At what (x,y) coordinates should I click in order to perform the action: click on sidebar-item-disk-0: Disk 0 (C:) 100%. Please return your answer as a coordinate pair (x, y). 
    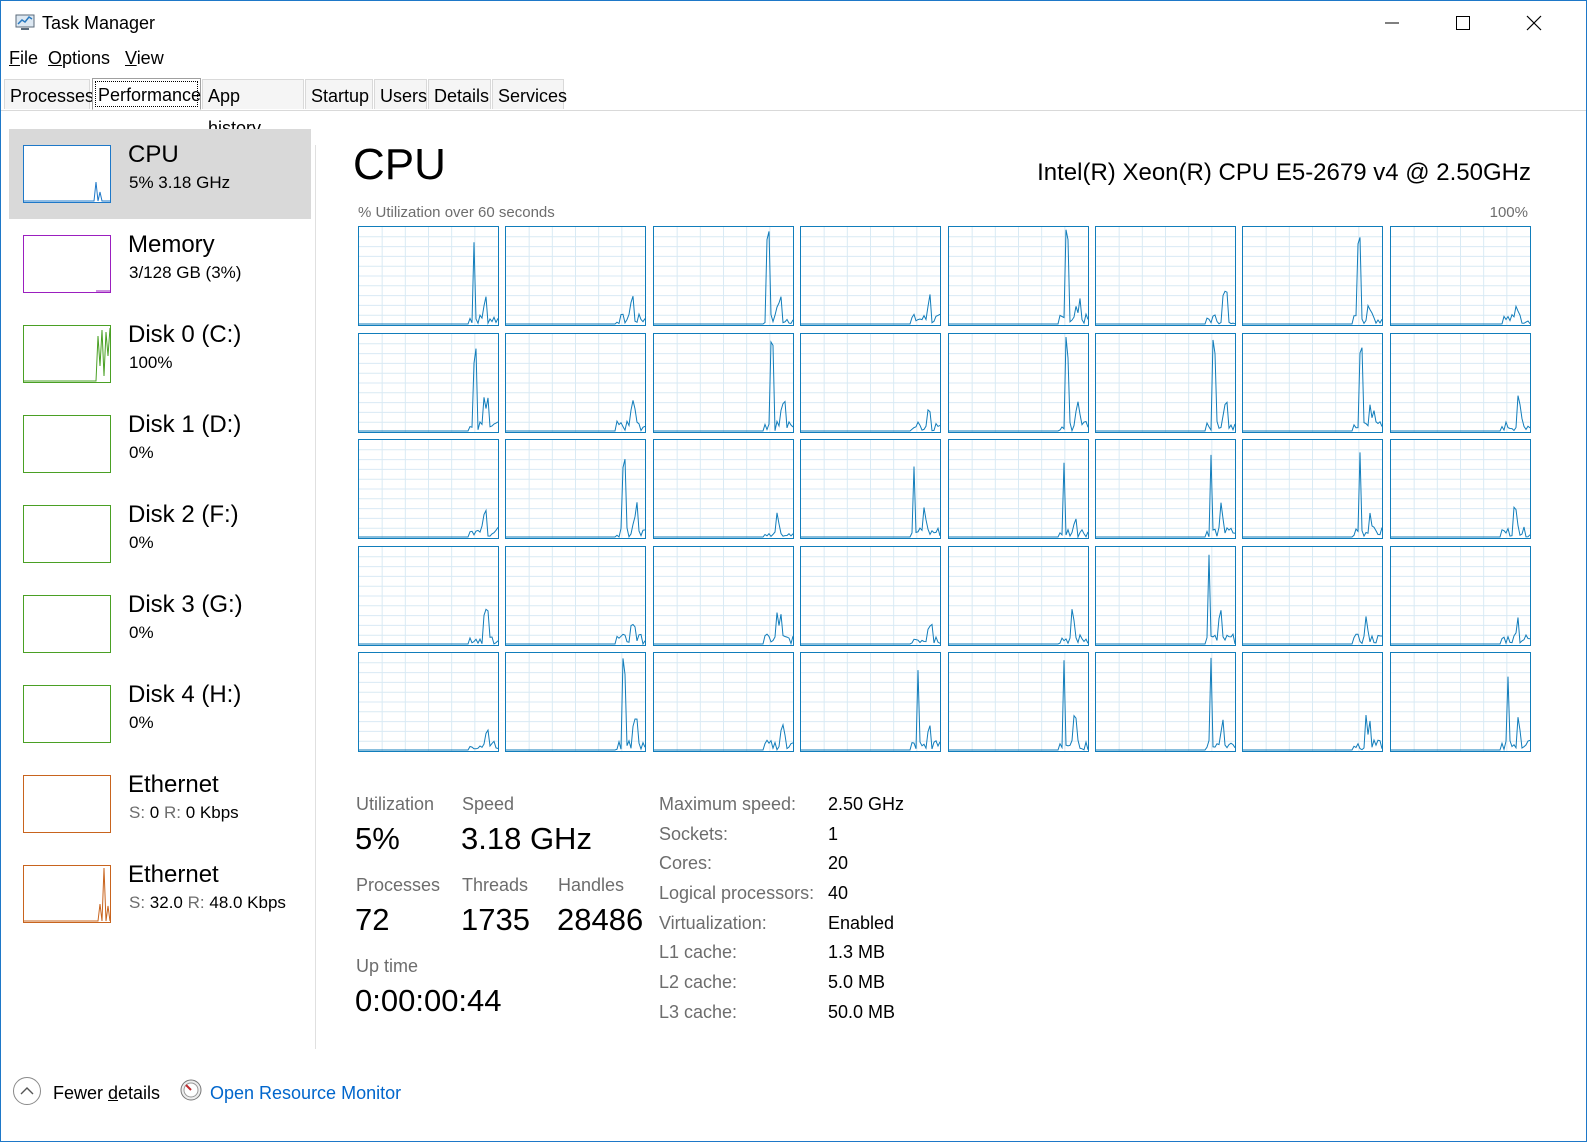
    Looking at the image, I should click on (160, 354).